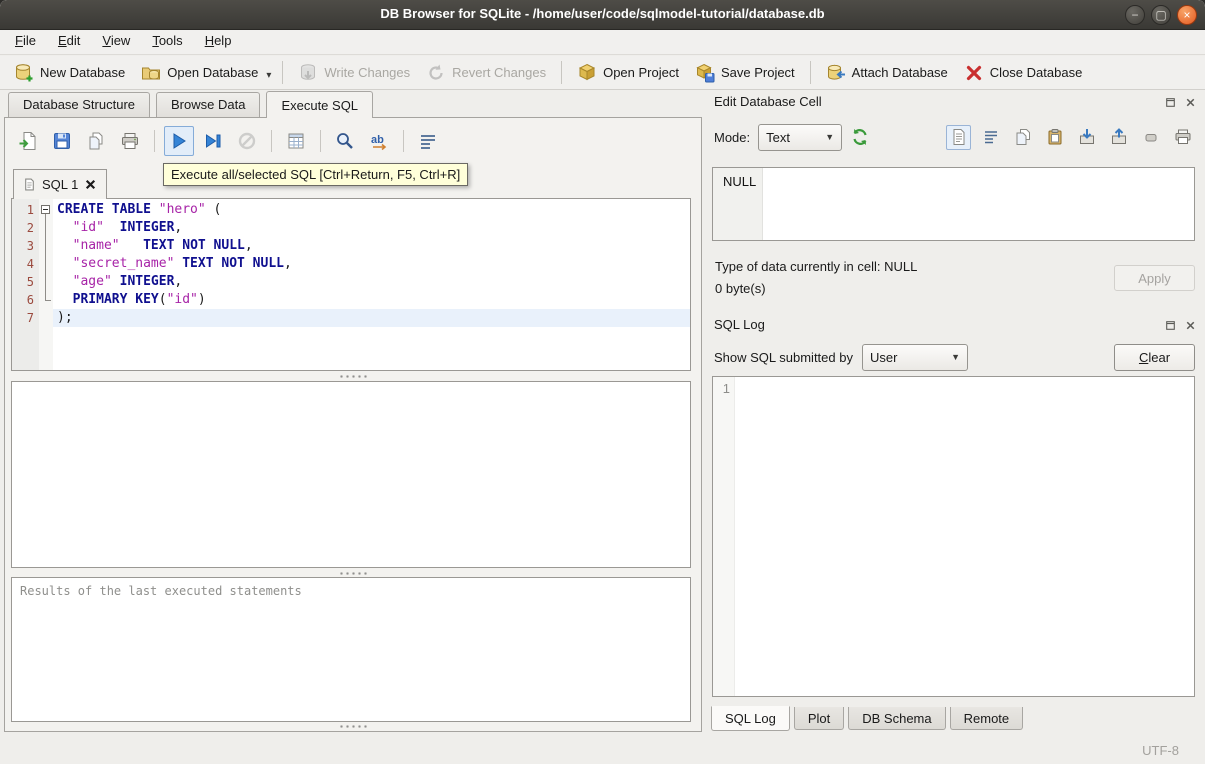  I want to click on tab-browse-data: Browse Data, so click(208, 104).